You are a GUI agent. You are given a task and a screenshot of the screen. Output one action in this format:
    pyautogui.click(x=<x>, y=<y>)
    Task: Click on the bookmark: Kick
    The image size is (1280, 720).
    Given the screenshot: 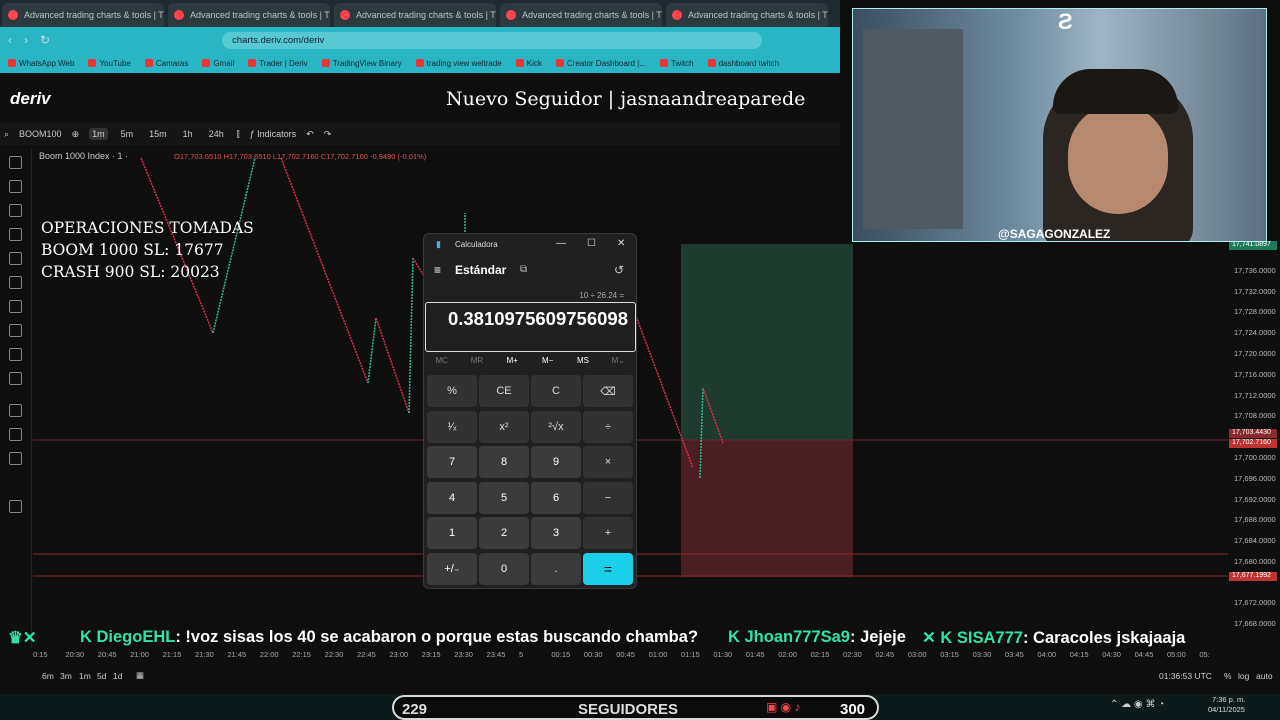 What is the action you would take?
    pyautogui.click(x=528, y=63)
    